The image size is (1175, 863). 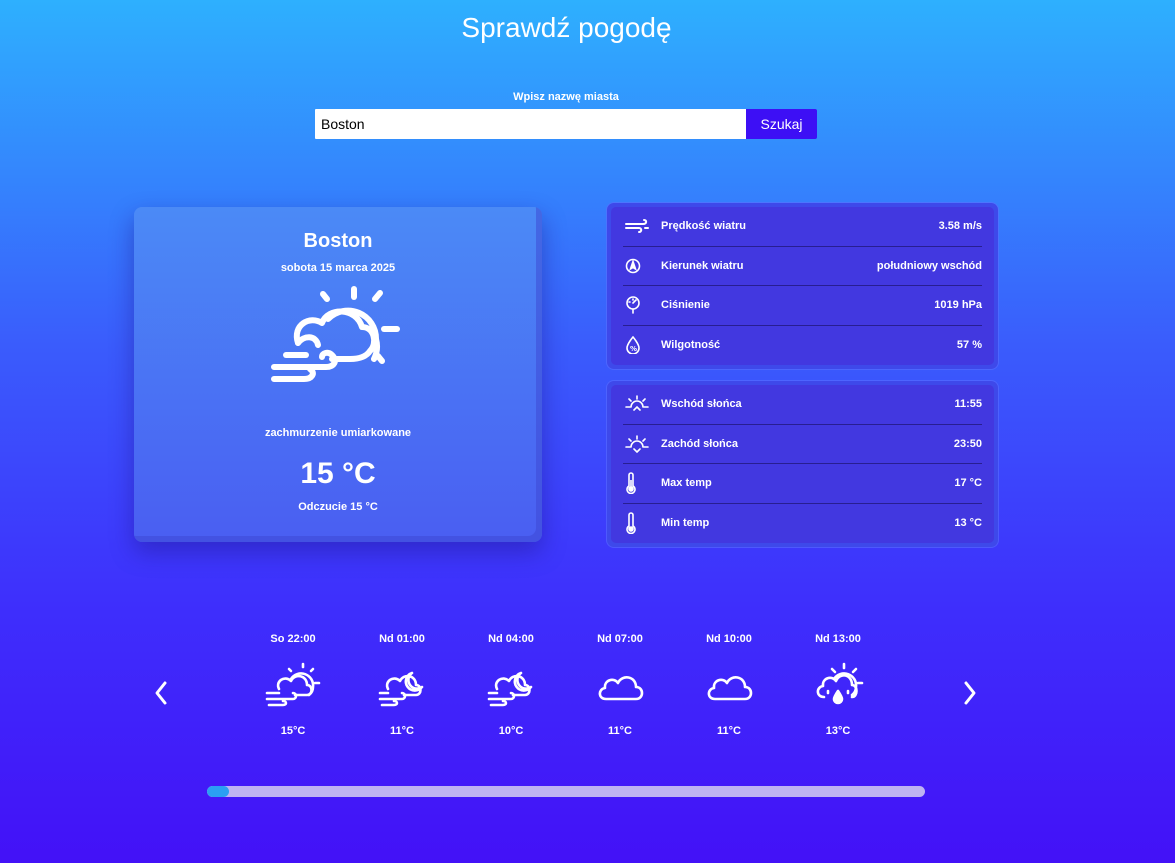 What do you see at coordinates (702, 265) in the screenshot?
I see `detail-label: Kierunek wiatru` at bounding box center [702, 265].